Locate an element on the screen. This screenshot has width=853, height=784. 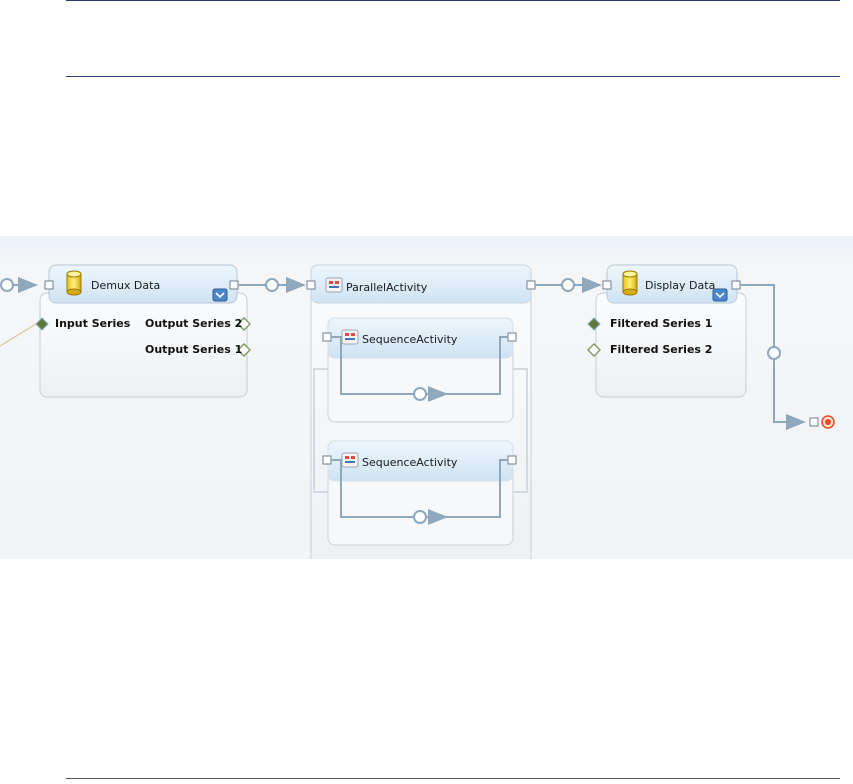
connector-demux-to-parallel is located at coordinates (272, 285).